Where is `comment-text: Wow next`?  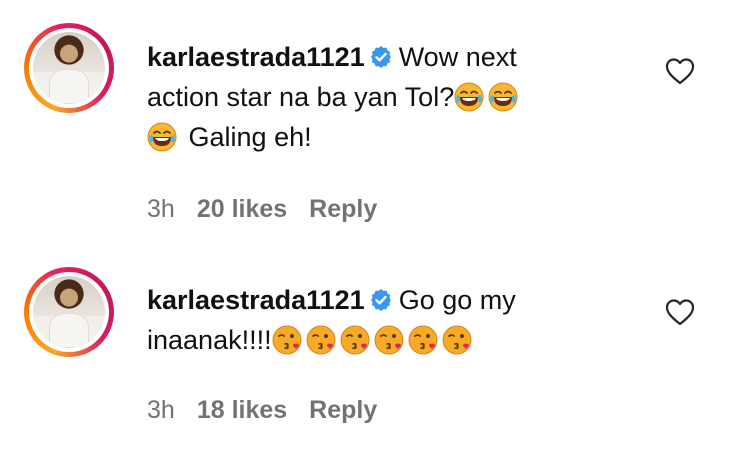 comment-text: Wow next is located at coordinates (457, 57).